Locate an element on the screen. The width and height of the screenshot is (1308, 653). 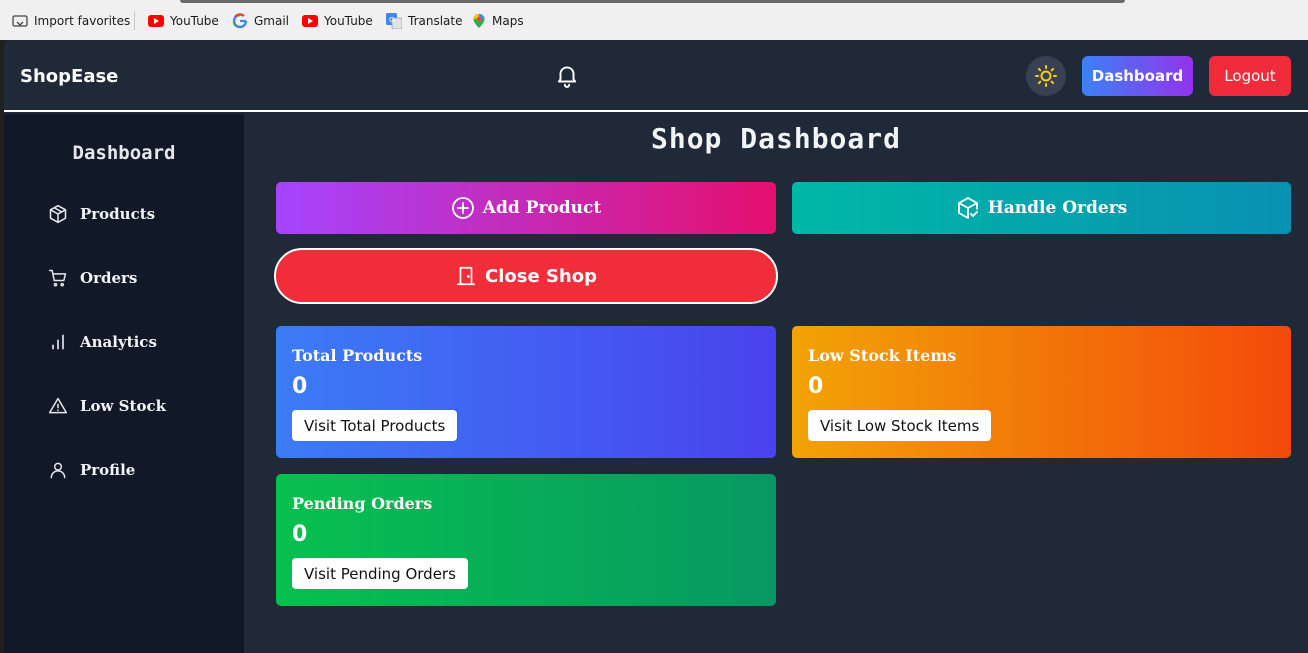
svg-text: G is located at coordinates (391, 20).